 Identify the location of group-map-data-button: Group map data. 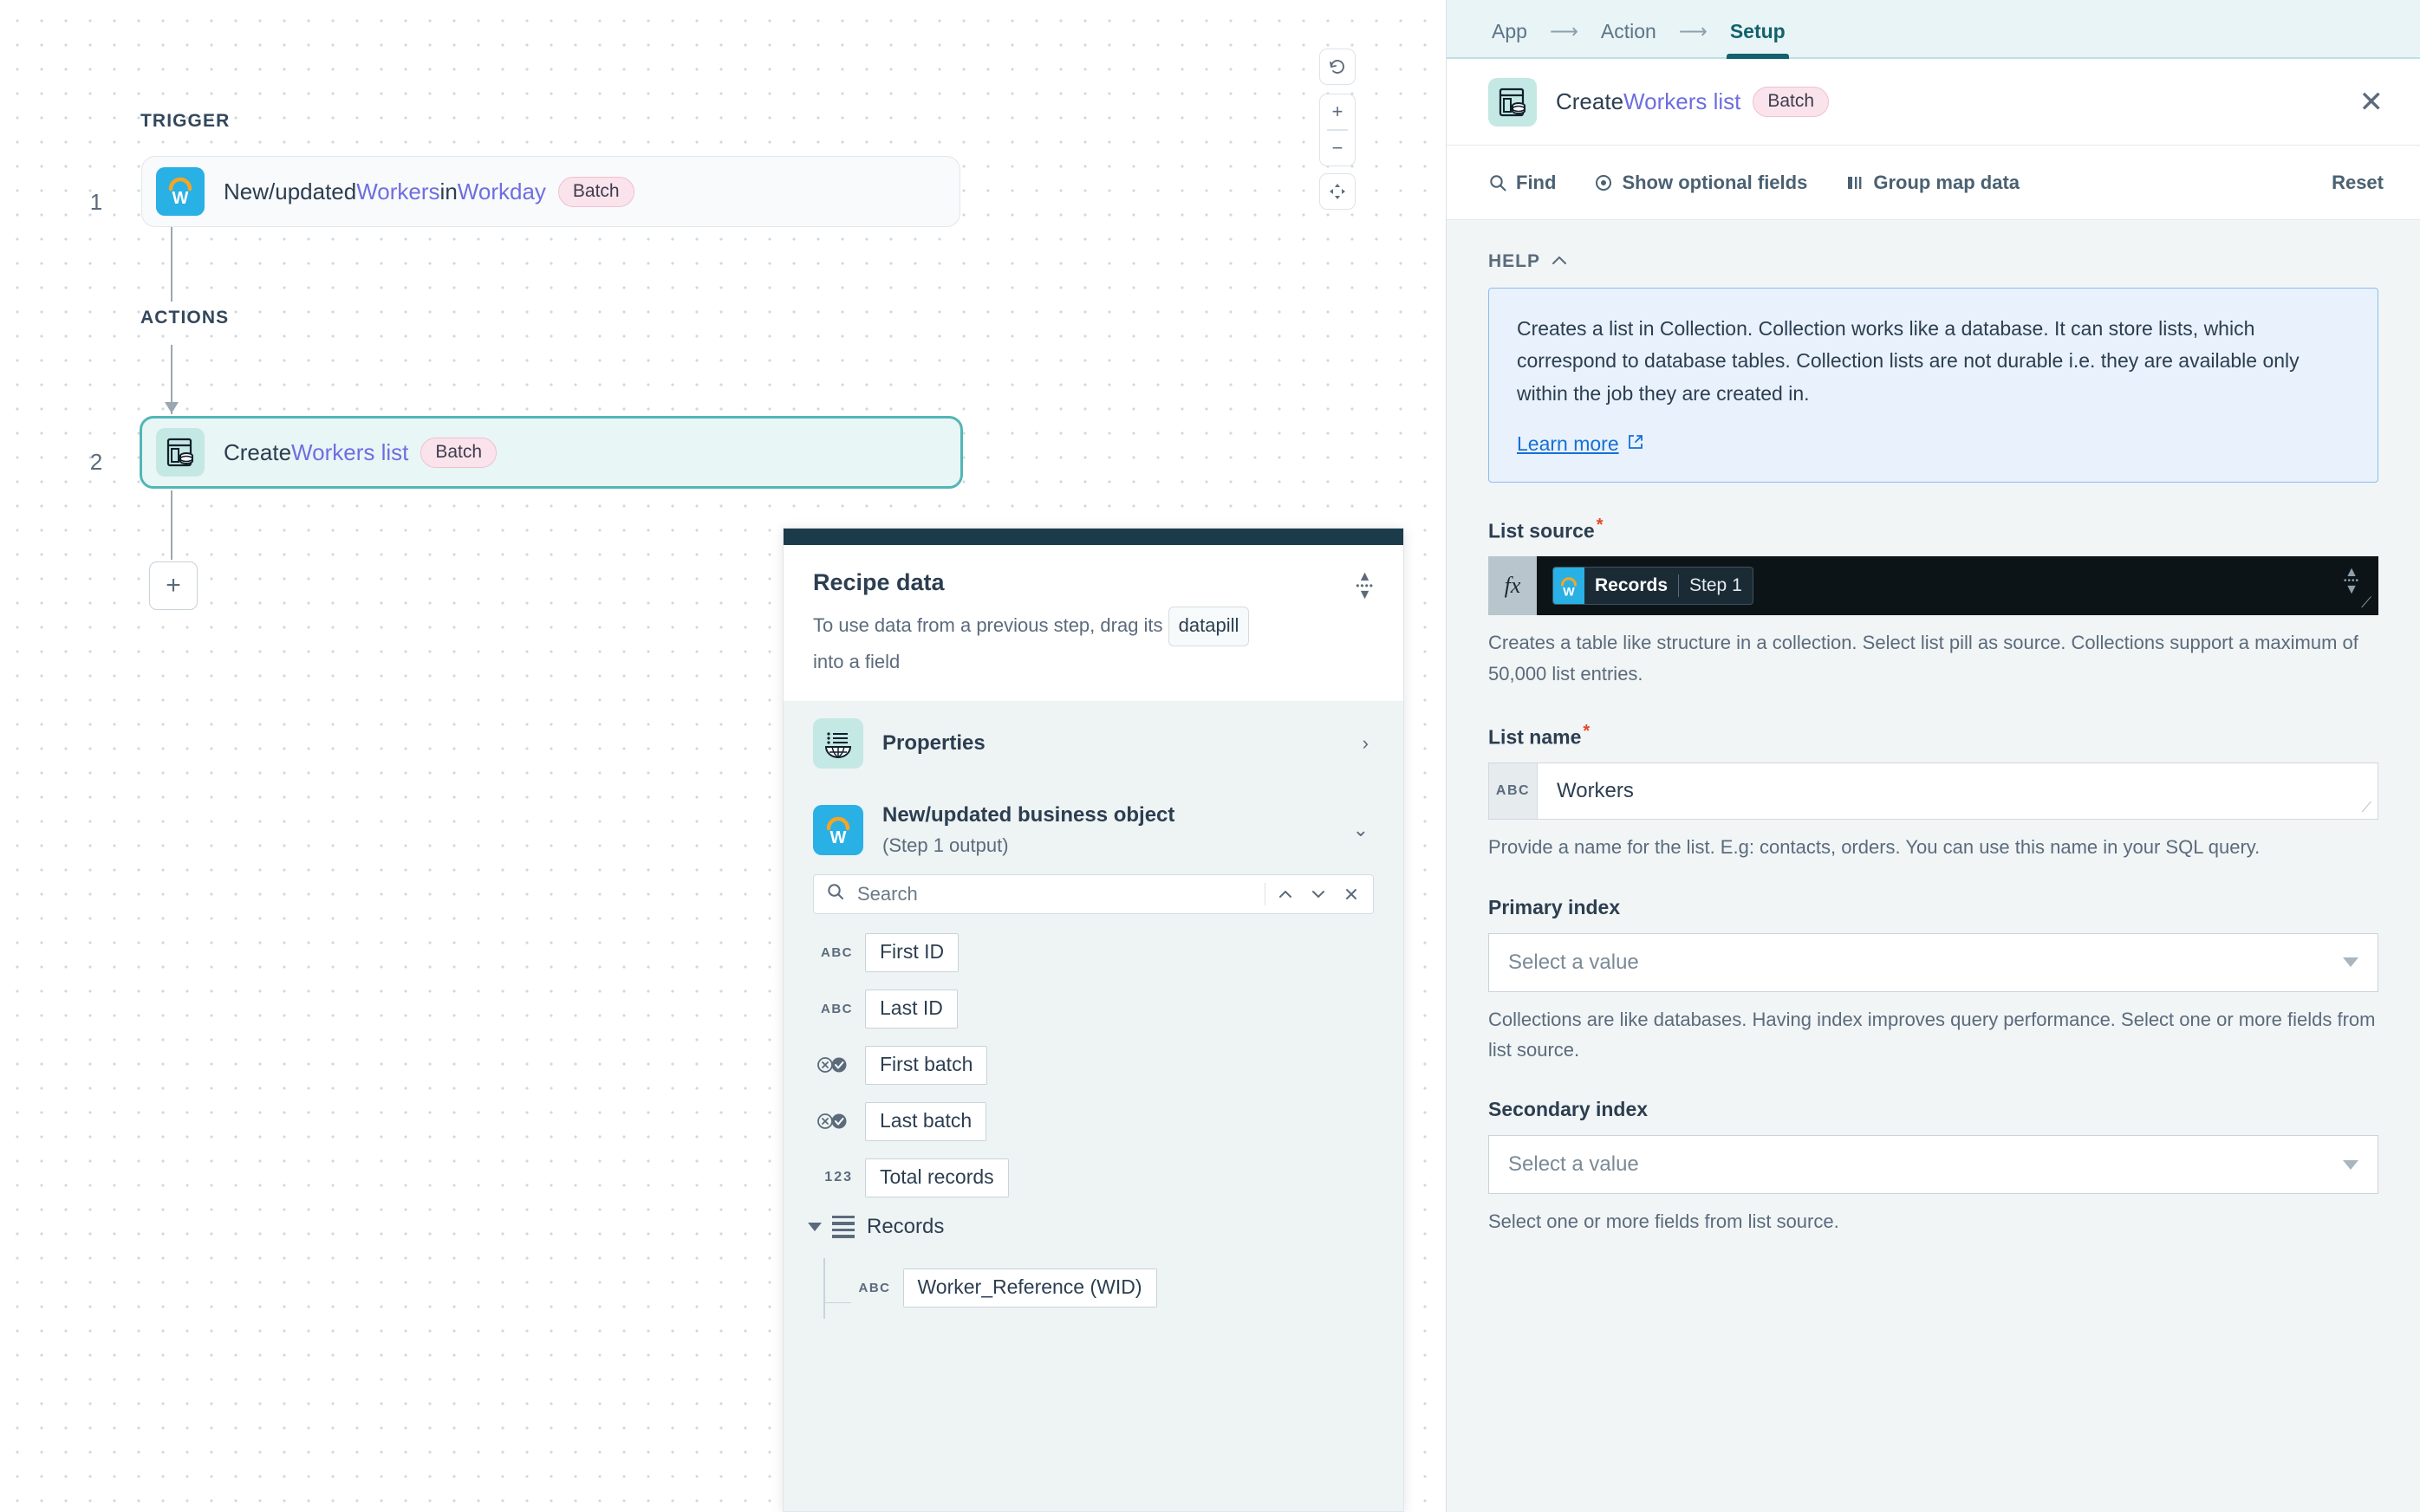
(1932, 183).